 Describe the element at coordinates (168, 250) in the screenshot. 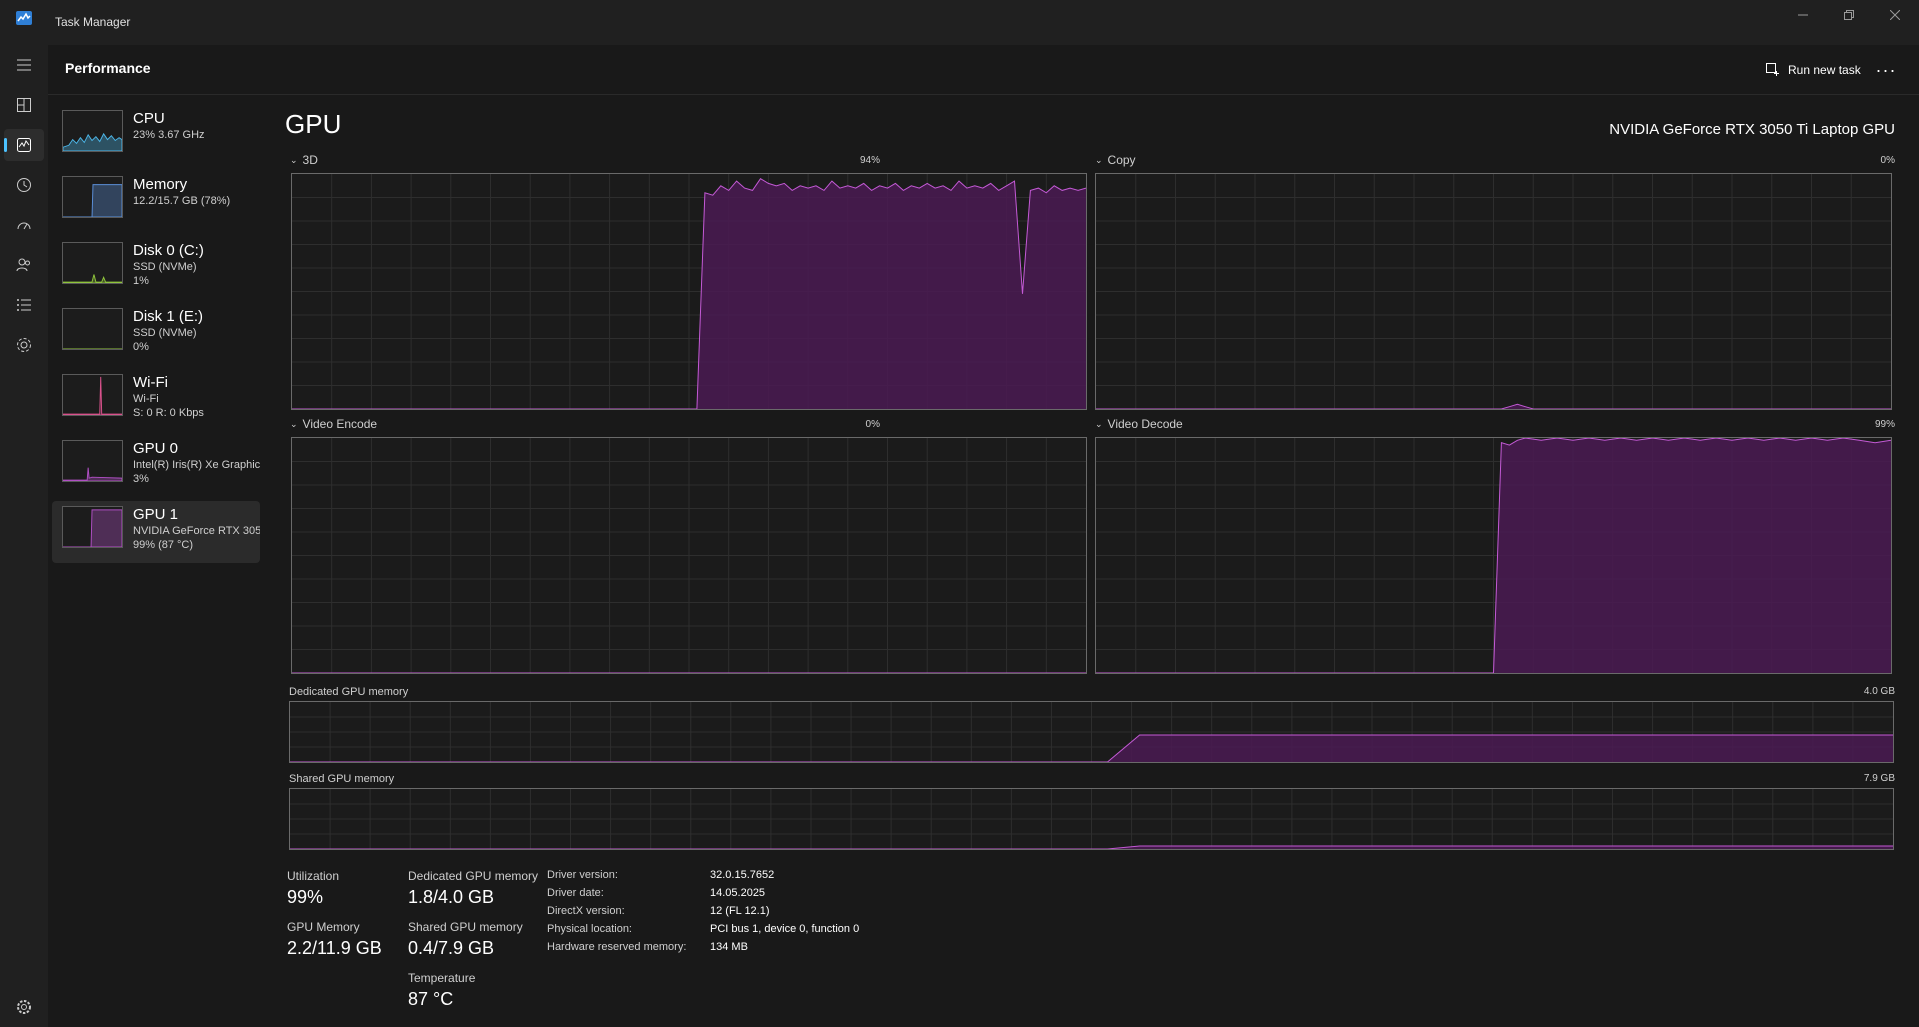

I see `device-name: Disk 0 (C:)` at that location.